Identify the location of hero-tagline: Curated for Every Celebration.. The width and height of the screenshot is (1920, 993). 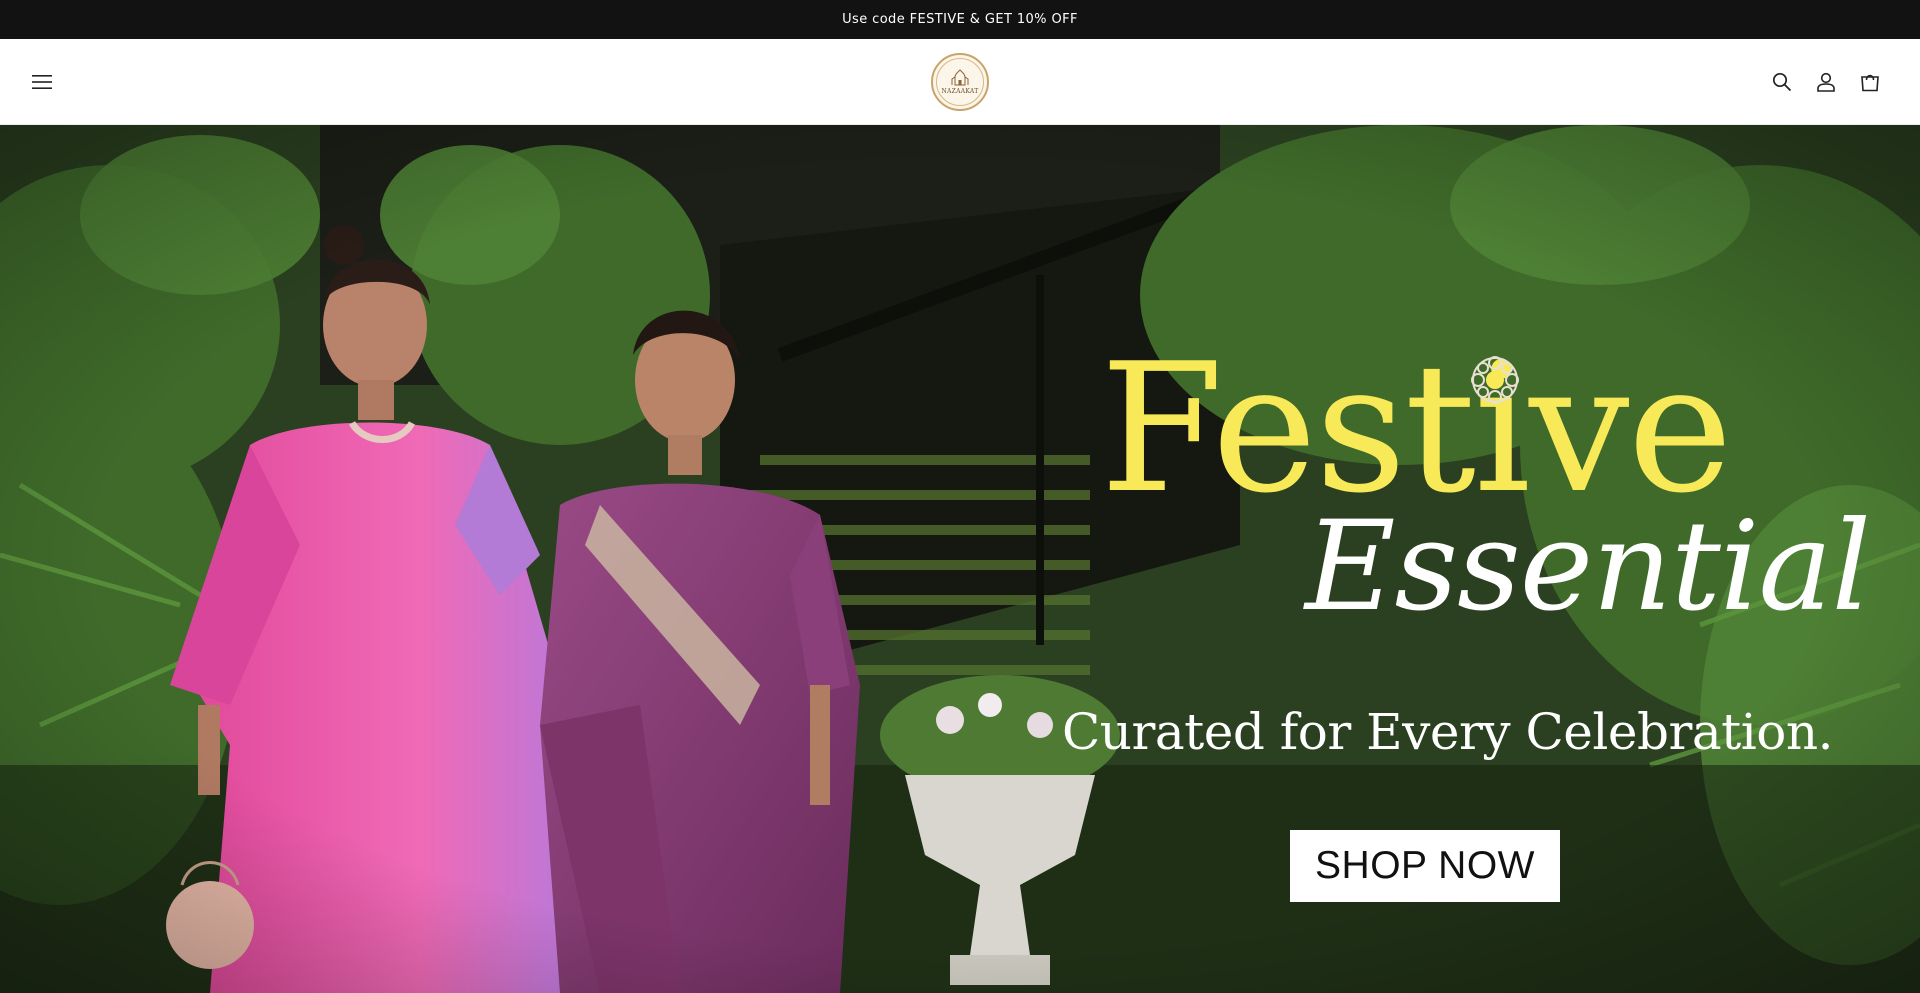
(1447, 732).